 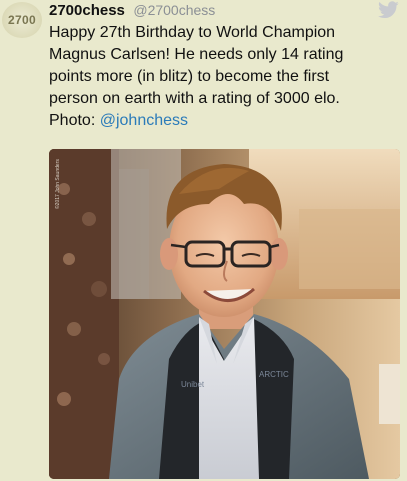 What do you see at coordinates (57, 184) in the screenshot?
I see `photo-watermark: ©2017 John Saunders` at bounding box center [57, 184].